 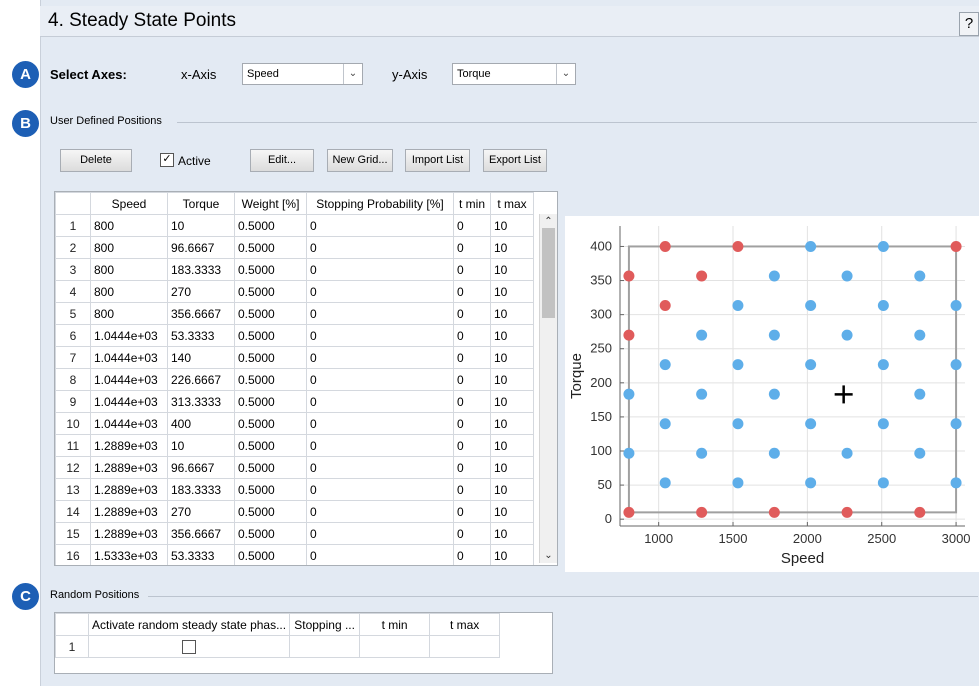 I want to click on y-axis-select: Torque ⌄, so click(x=514, y=74).